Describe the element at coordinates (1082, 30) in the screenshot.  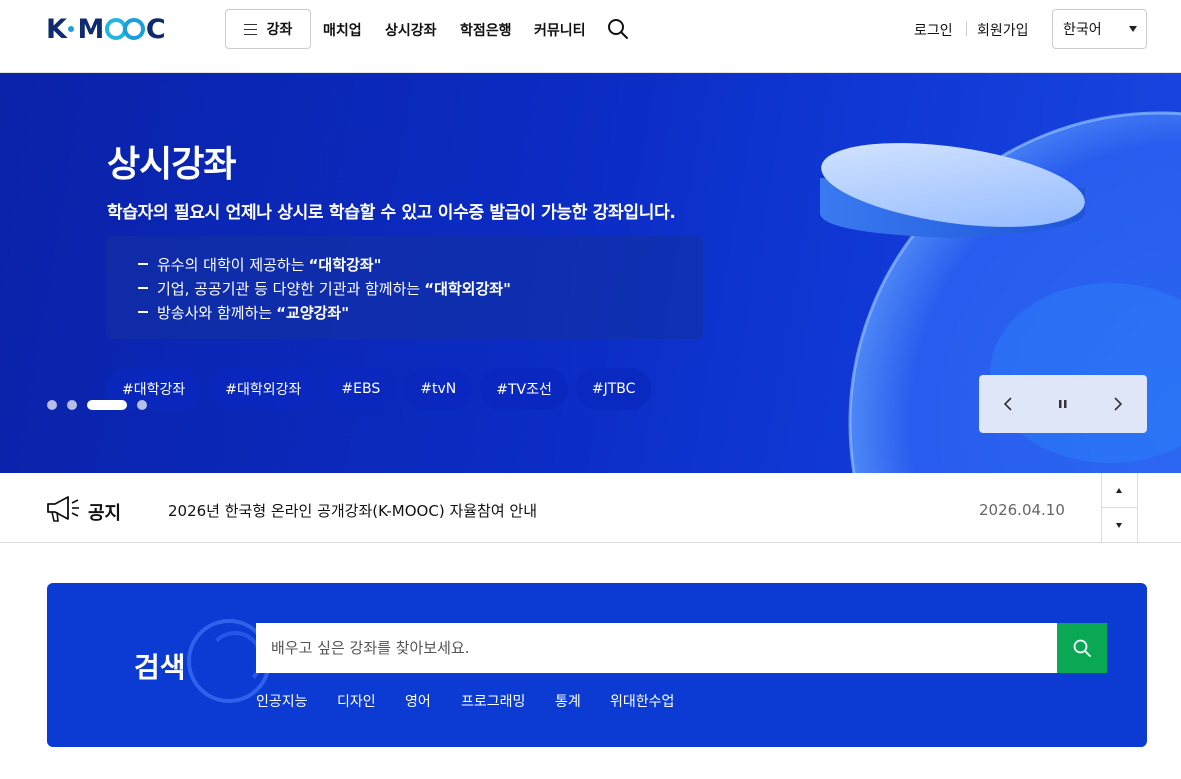
I see `language-value: 한국어` at that location.